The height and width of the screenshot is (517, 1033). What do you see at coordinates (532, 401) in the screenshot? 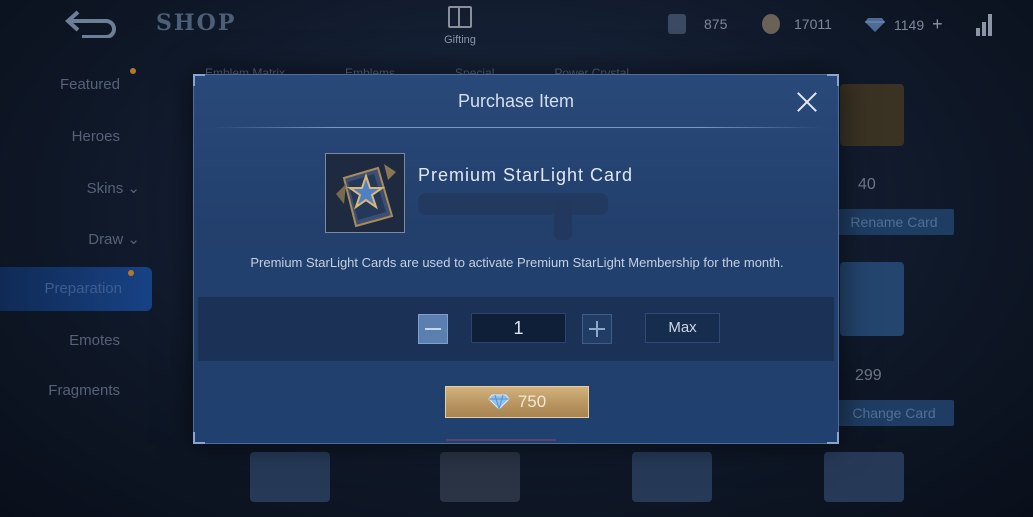
I see `buy-price: 750` at bounding box center [532, 401].